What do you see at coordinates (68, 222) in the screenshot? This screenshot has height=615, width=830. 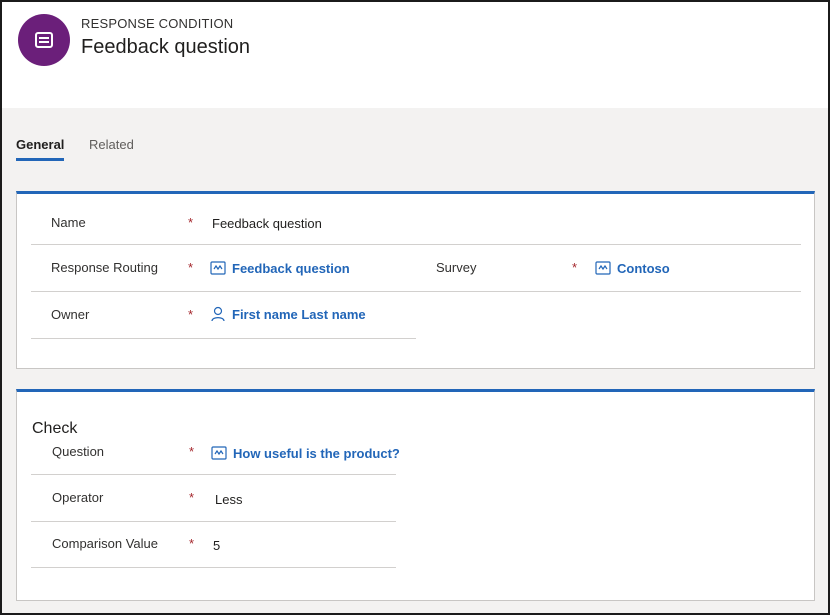 I see `name-label: Name` at bounding box center [68, 222].